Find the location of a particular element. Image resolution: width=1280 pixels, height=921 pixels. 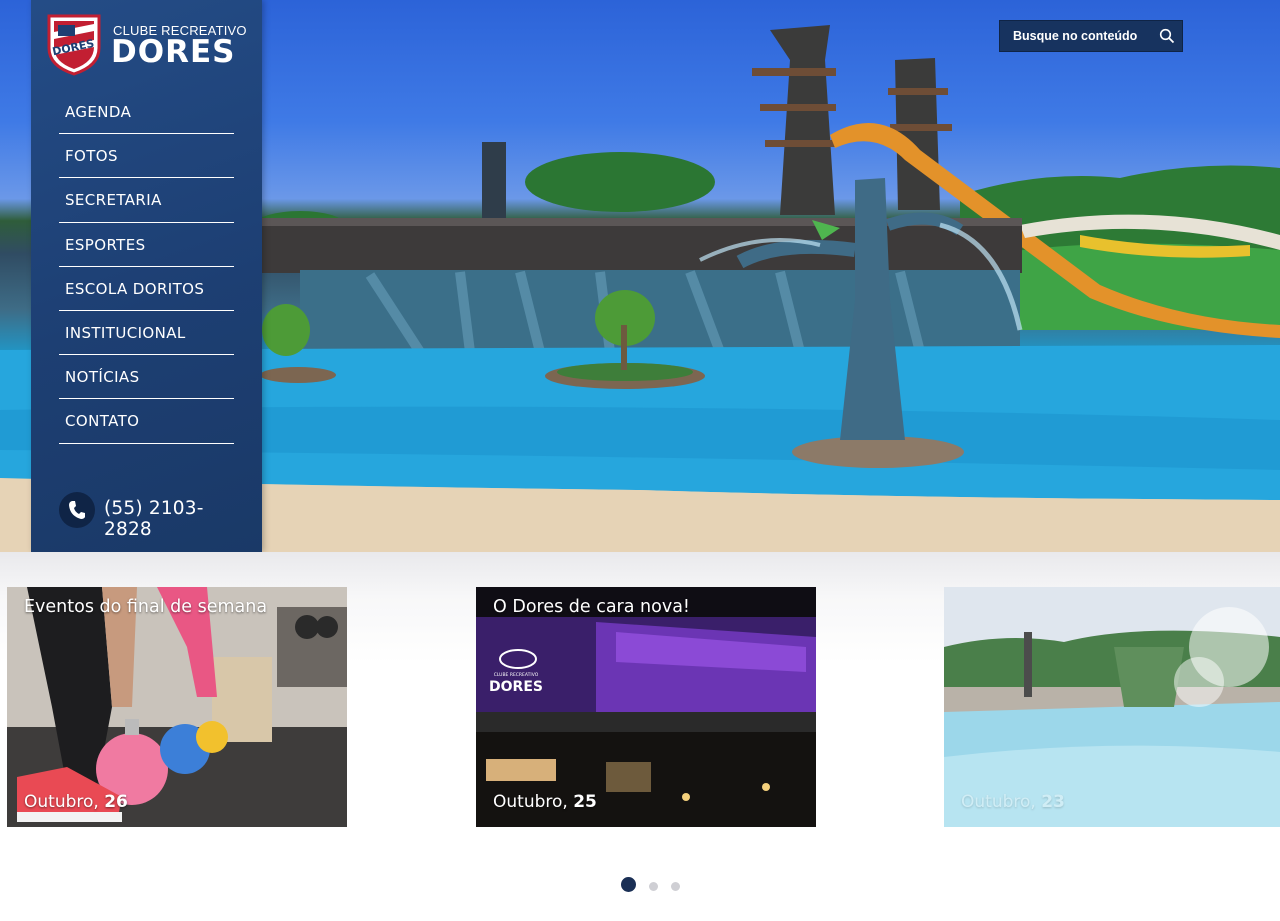

menu-item-label: ESPORTES is located at coordinates (105, 245).